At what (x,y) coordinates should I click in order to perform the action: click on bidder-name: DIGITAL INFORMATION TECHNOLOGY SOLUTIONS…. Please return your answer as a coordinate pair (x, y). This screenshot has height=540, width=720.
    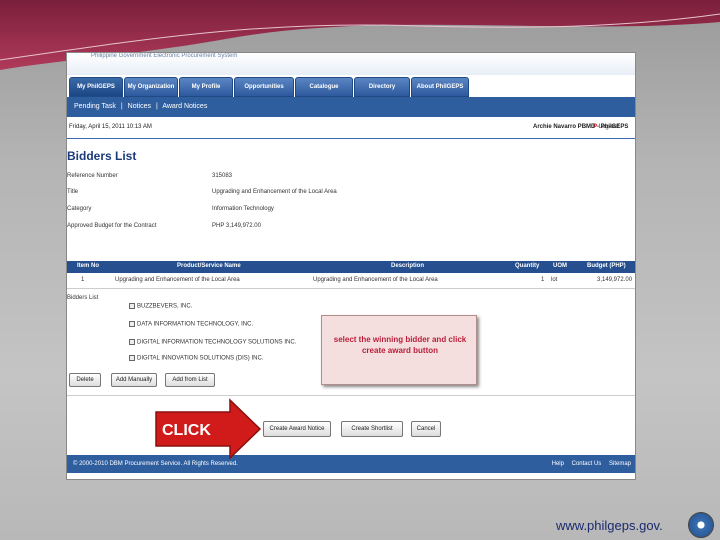
    Looking at the image, I should click on (217, 342).